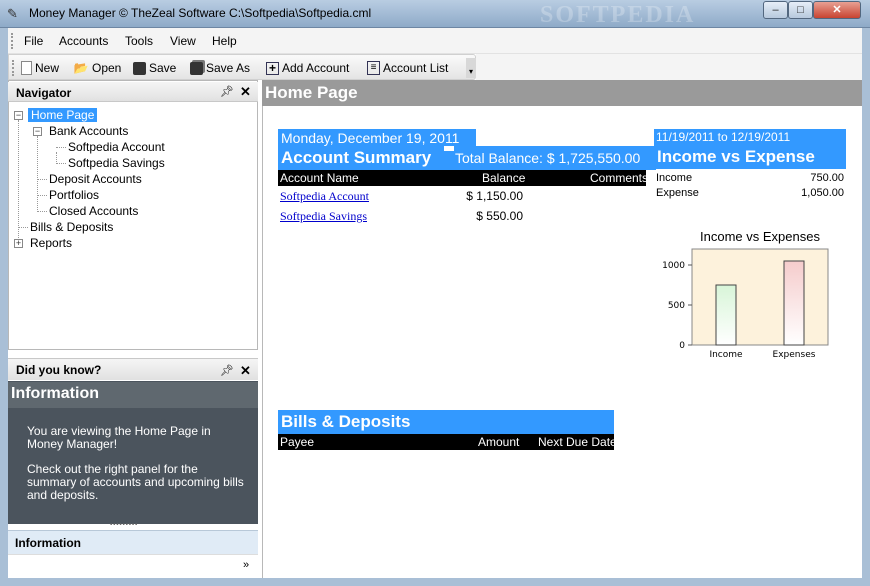  Describe the element at coordinates (822, 193) in the screenshot. I see `expense-value: 1,050.00` at that location.